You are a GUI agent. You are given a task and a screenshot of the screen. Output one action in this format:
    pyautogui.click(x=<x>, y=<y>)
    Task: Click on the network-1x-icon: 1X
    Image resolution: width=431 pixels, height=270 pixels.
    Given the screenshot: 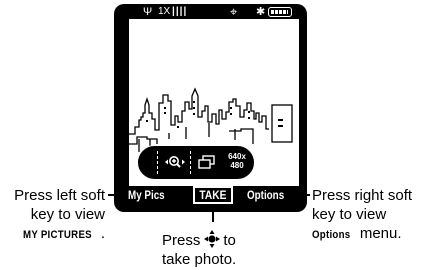 What is the action you would take?
    pyautogui.click(x=164, y=11)
    